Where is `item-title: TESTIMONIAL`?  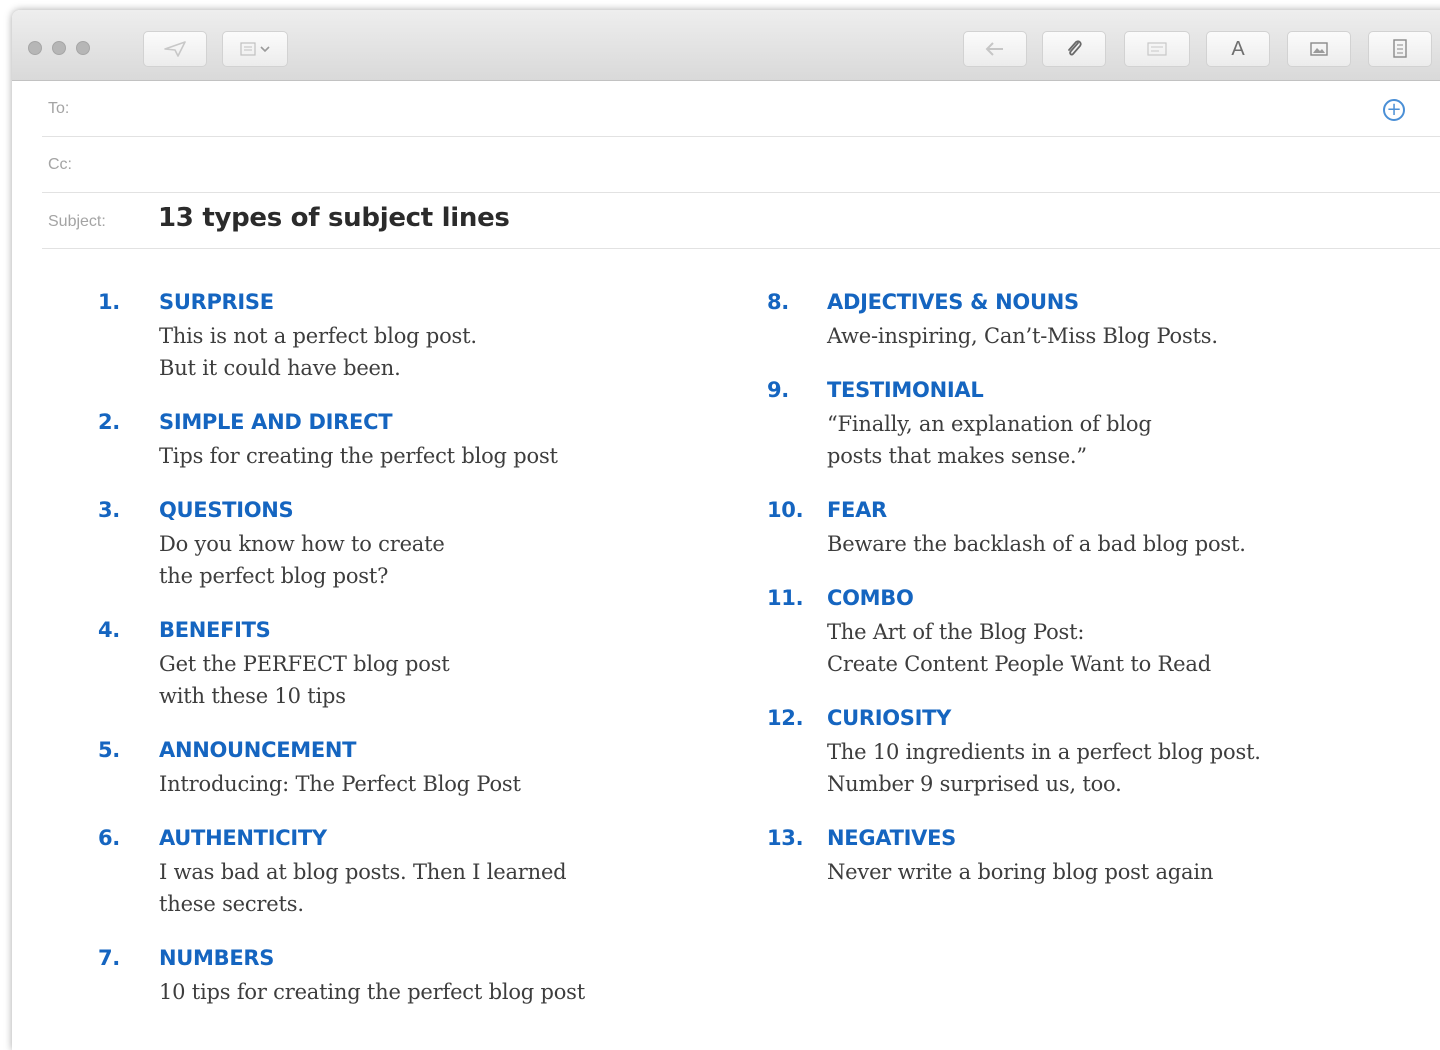 item-title: TESTIMONIAL is located at coordinates (905, 390).